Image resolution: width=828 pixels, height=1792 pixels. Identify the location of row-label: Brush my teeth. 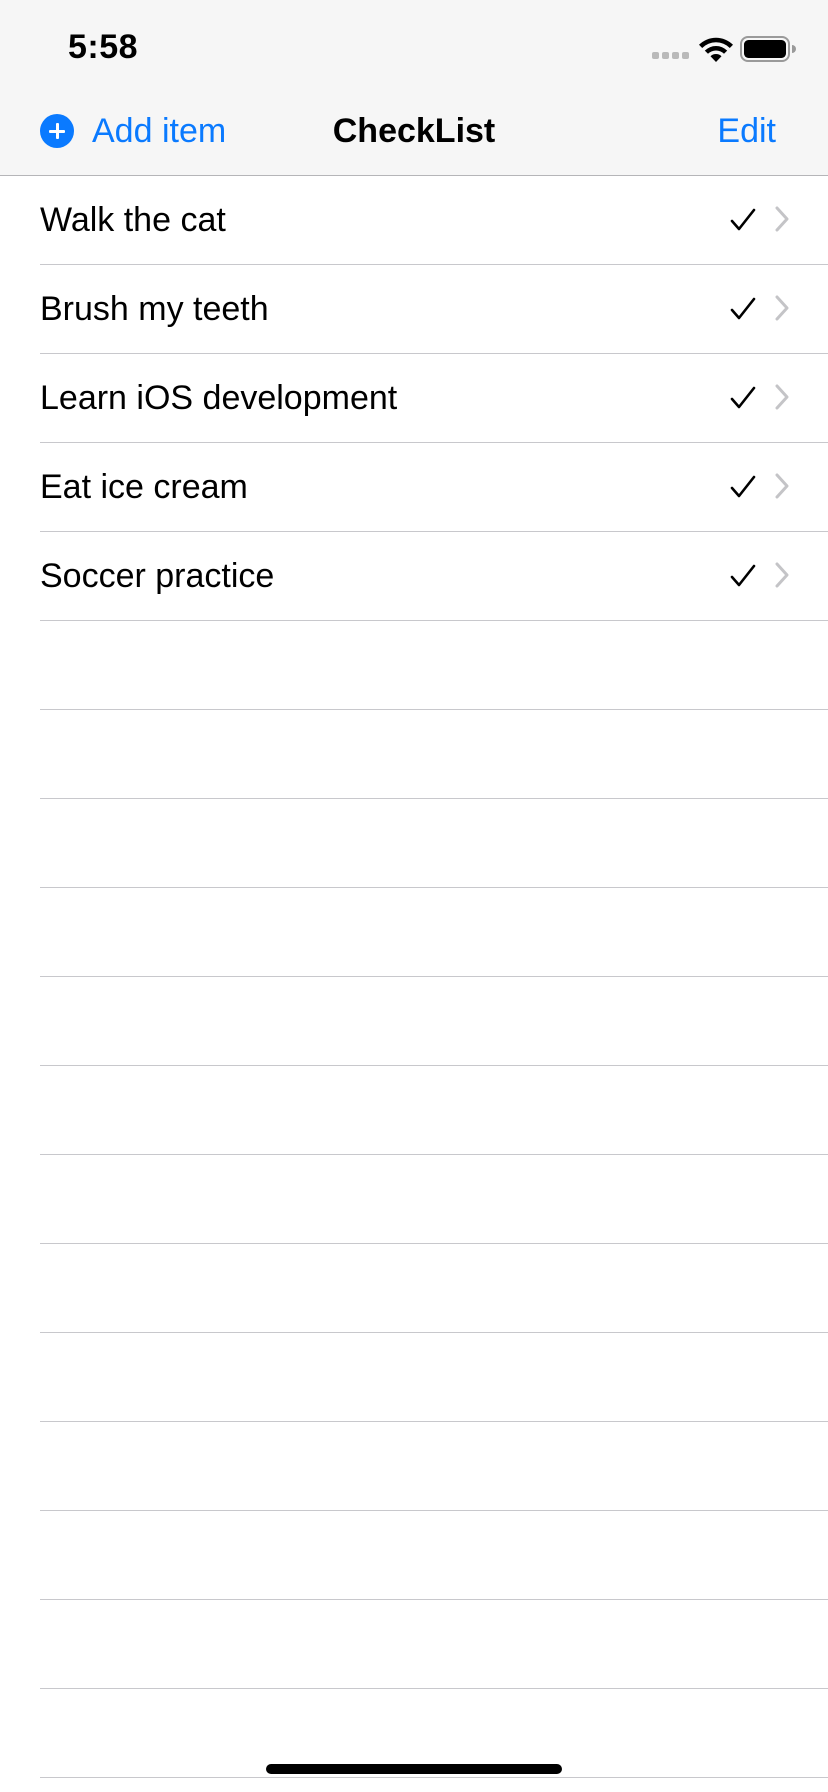
(154, 309).